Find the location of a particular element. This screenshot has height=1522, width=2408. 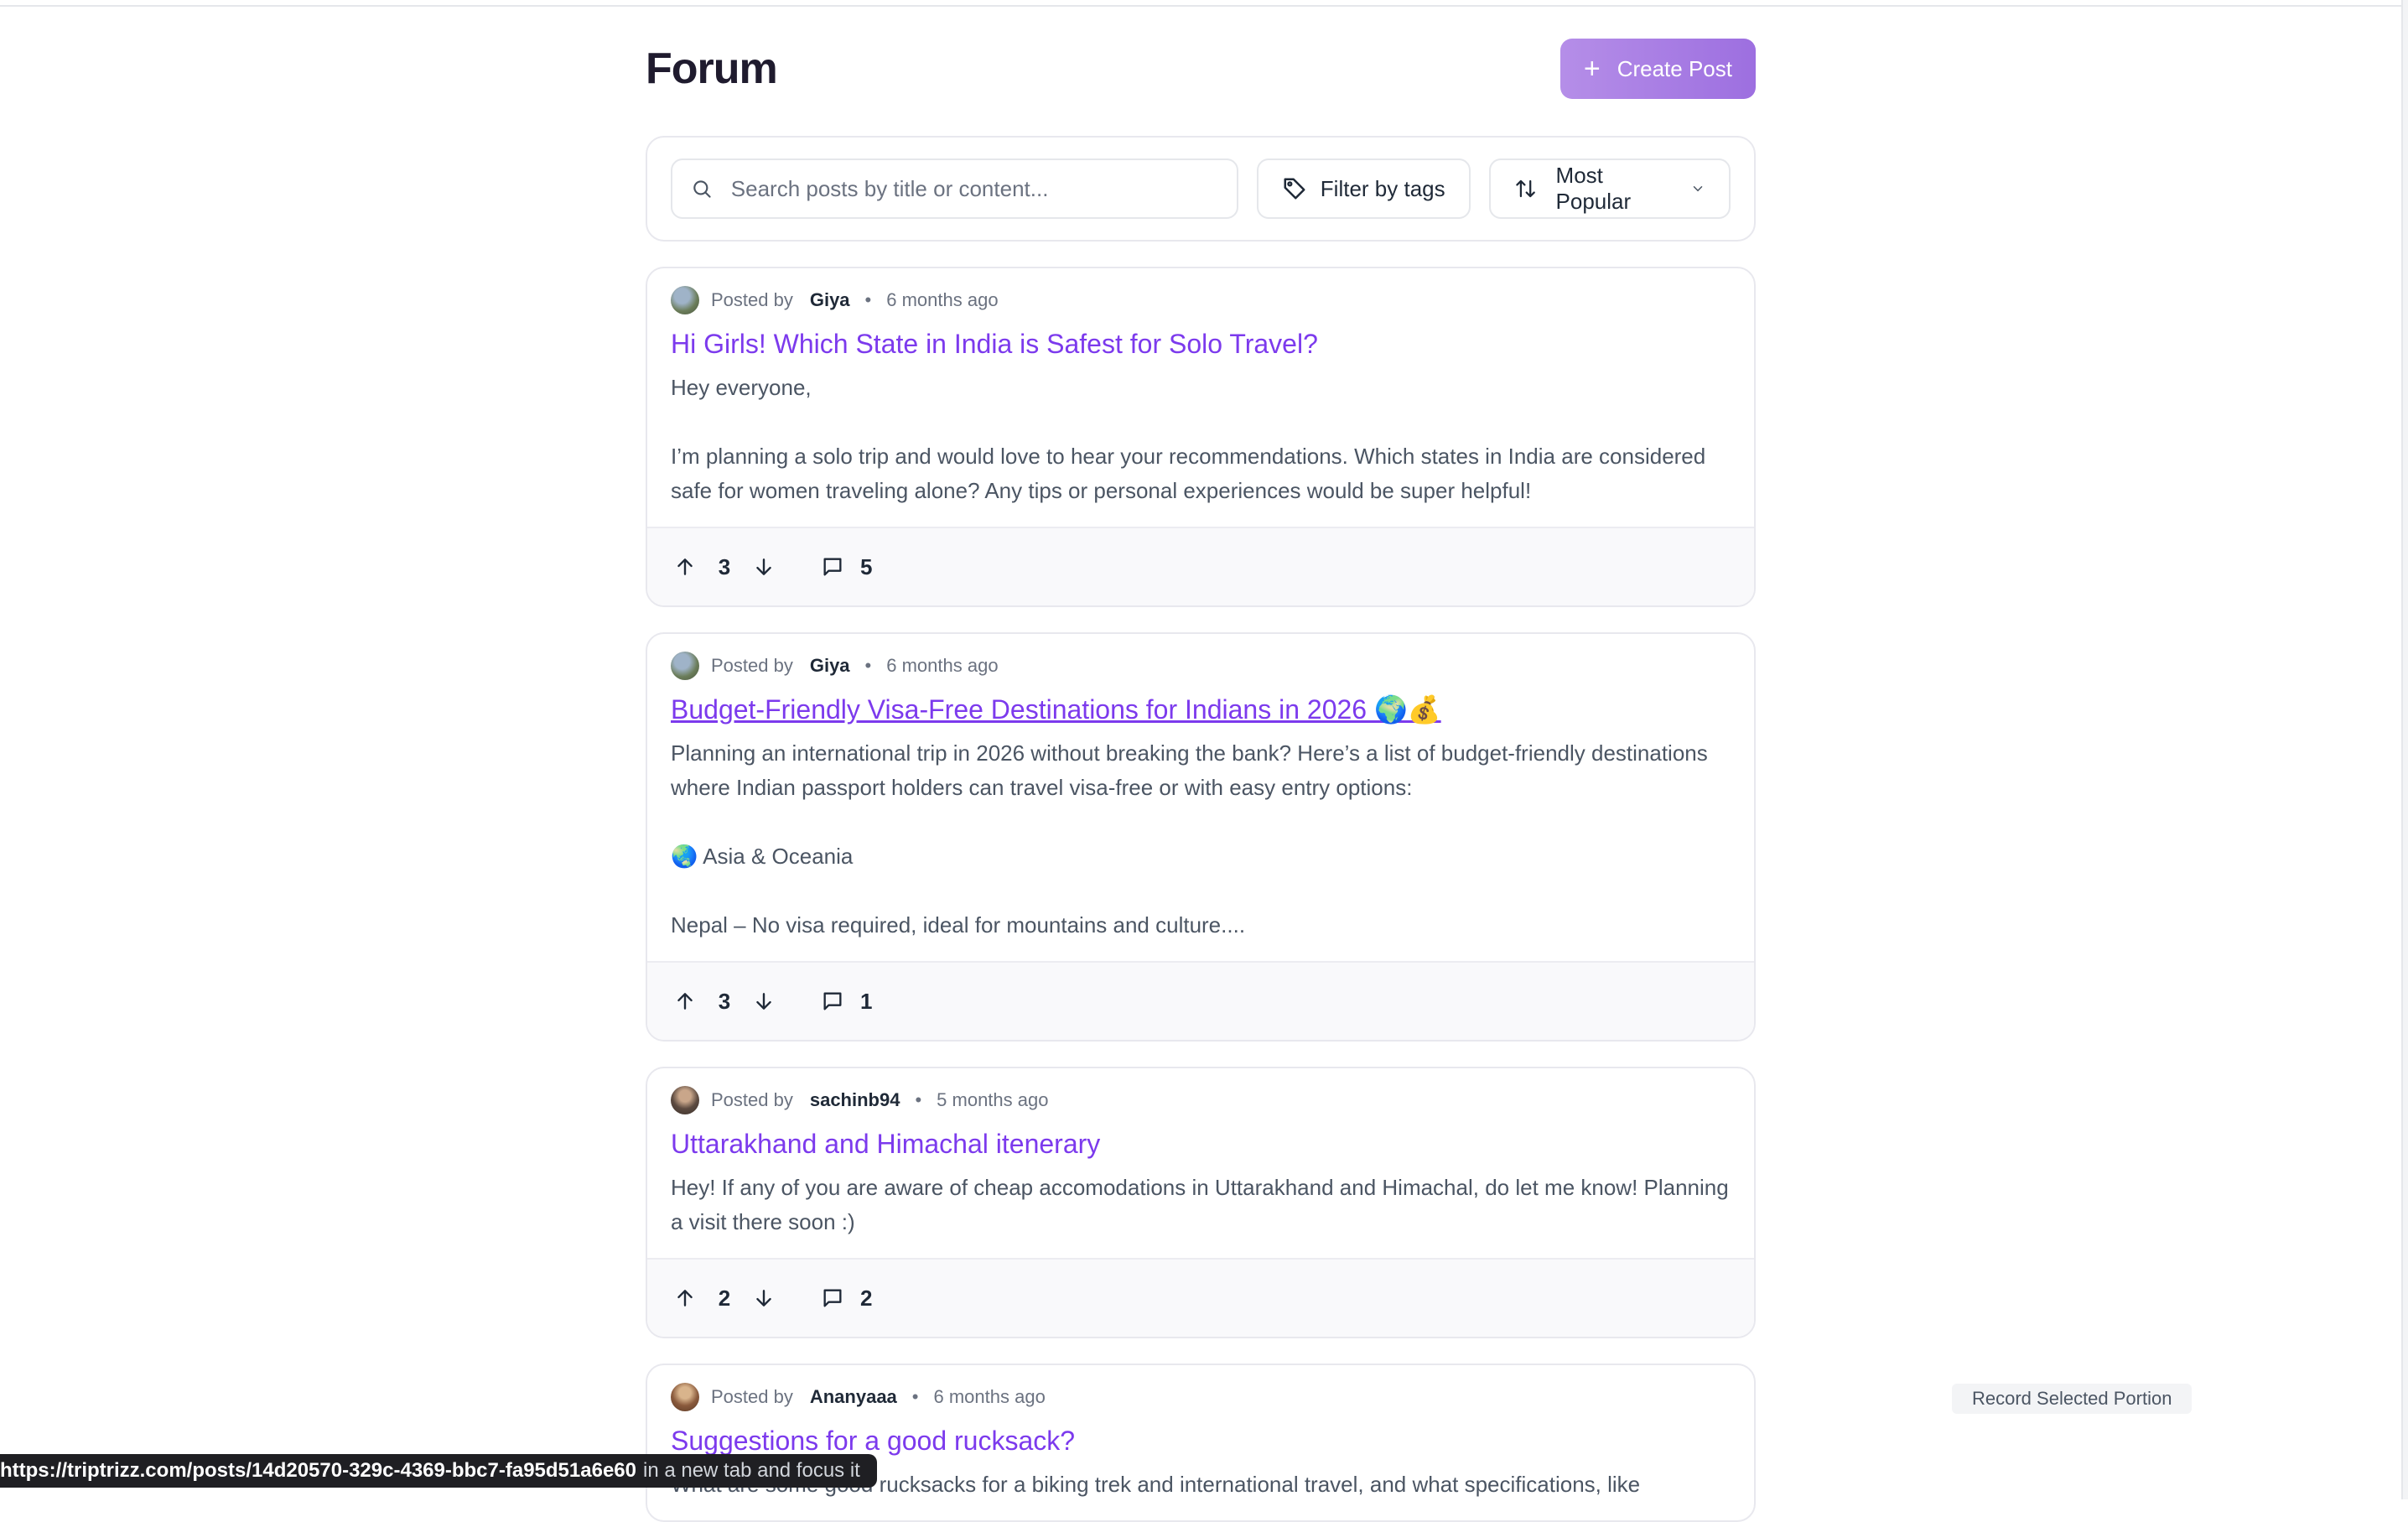

search-box is located at coordinates (954, 188).